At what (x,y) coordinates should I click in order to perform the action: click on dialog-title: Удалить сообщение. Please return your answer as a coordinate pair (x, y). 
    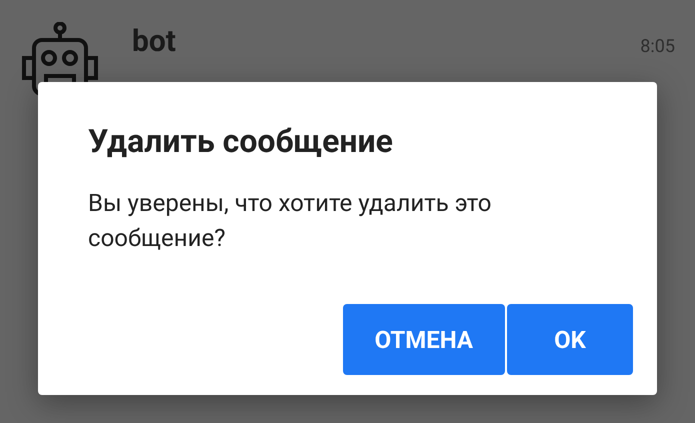
    Looking at the image, I should click on (241, 141).